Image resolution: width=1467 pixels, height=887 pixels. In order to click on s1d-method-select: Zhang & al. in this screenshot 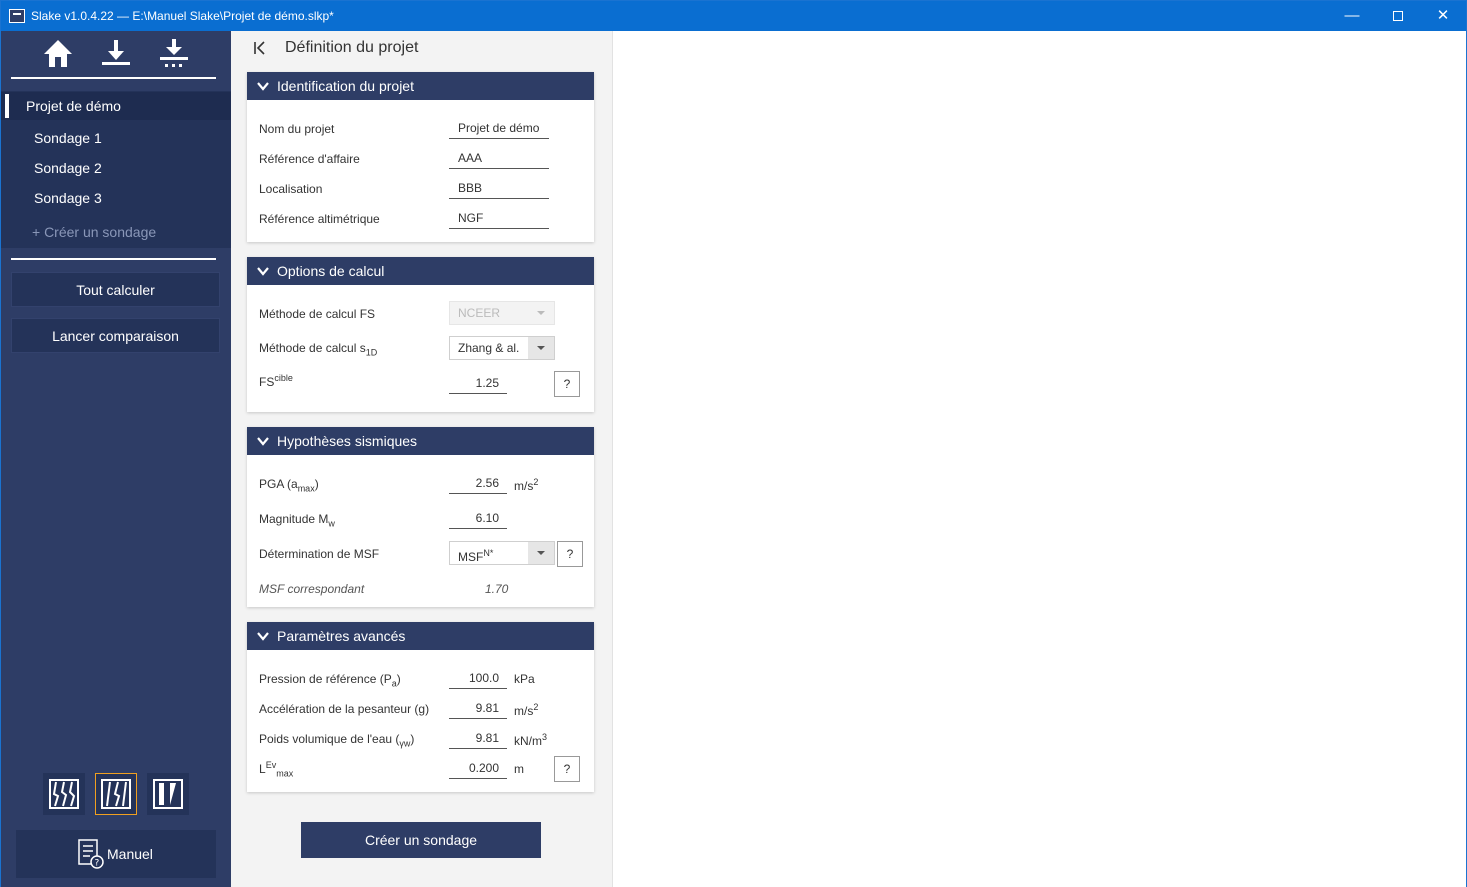, I will do `click(502, 348)`.